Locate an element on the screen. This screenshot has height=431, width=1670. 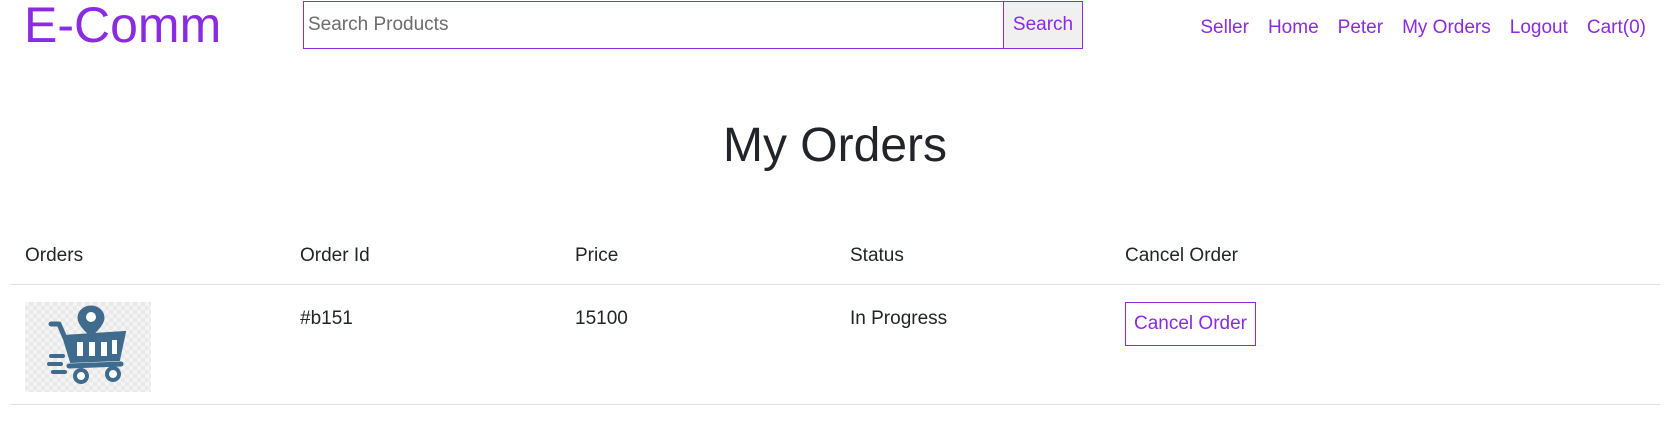
order-image-cell is located at coordinates (147, 344).